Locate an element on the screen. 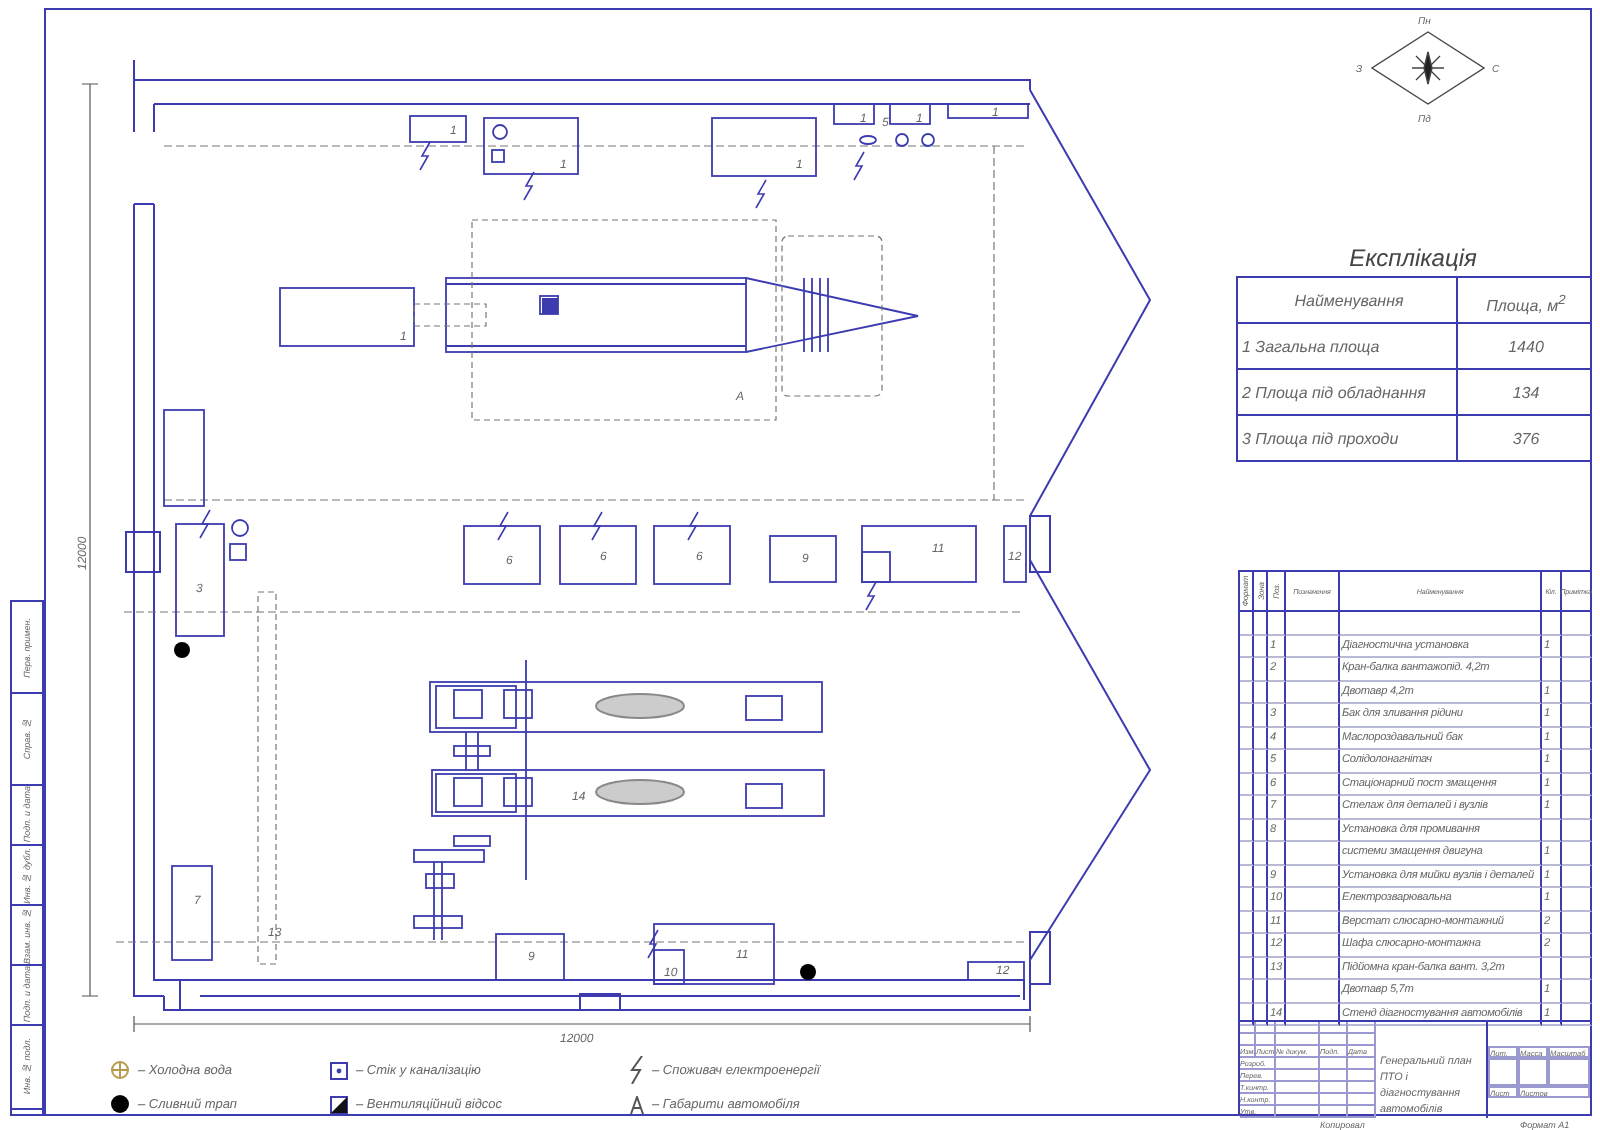  table-cell: 1 Загальна площа is located at coordinates (1348, 347).